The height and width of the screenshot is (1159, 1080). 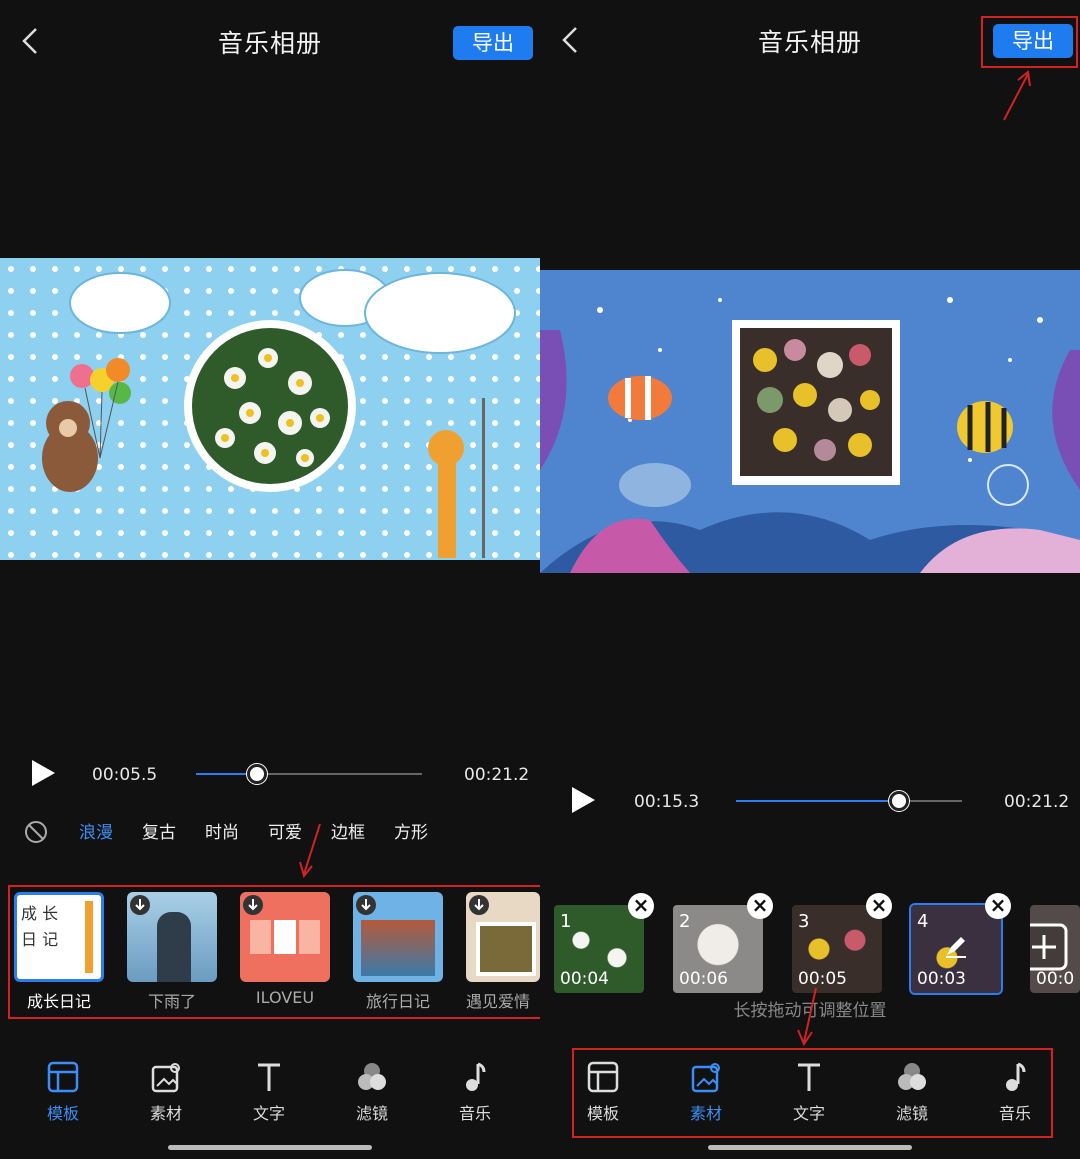 I want to click on text-icon, so click(x=269, y=1077).